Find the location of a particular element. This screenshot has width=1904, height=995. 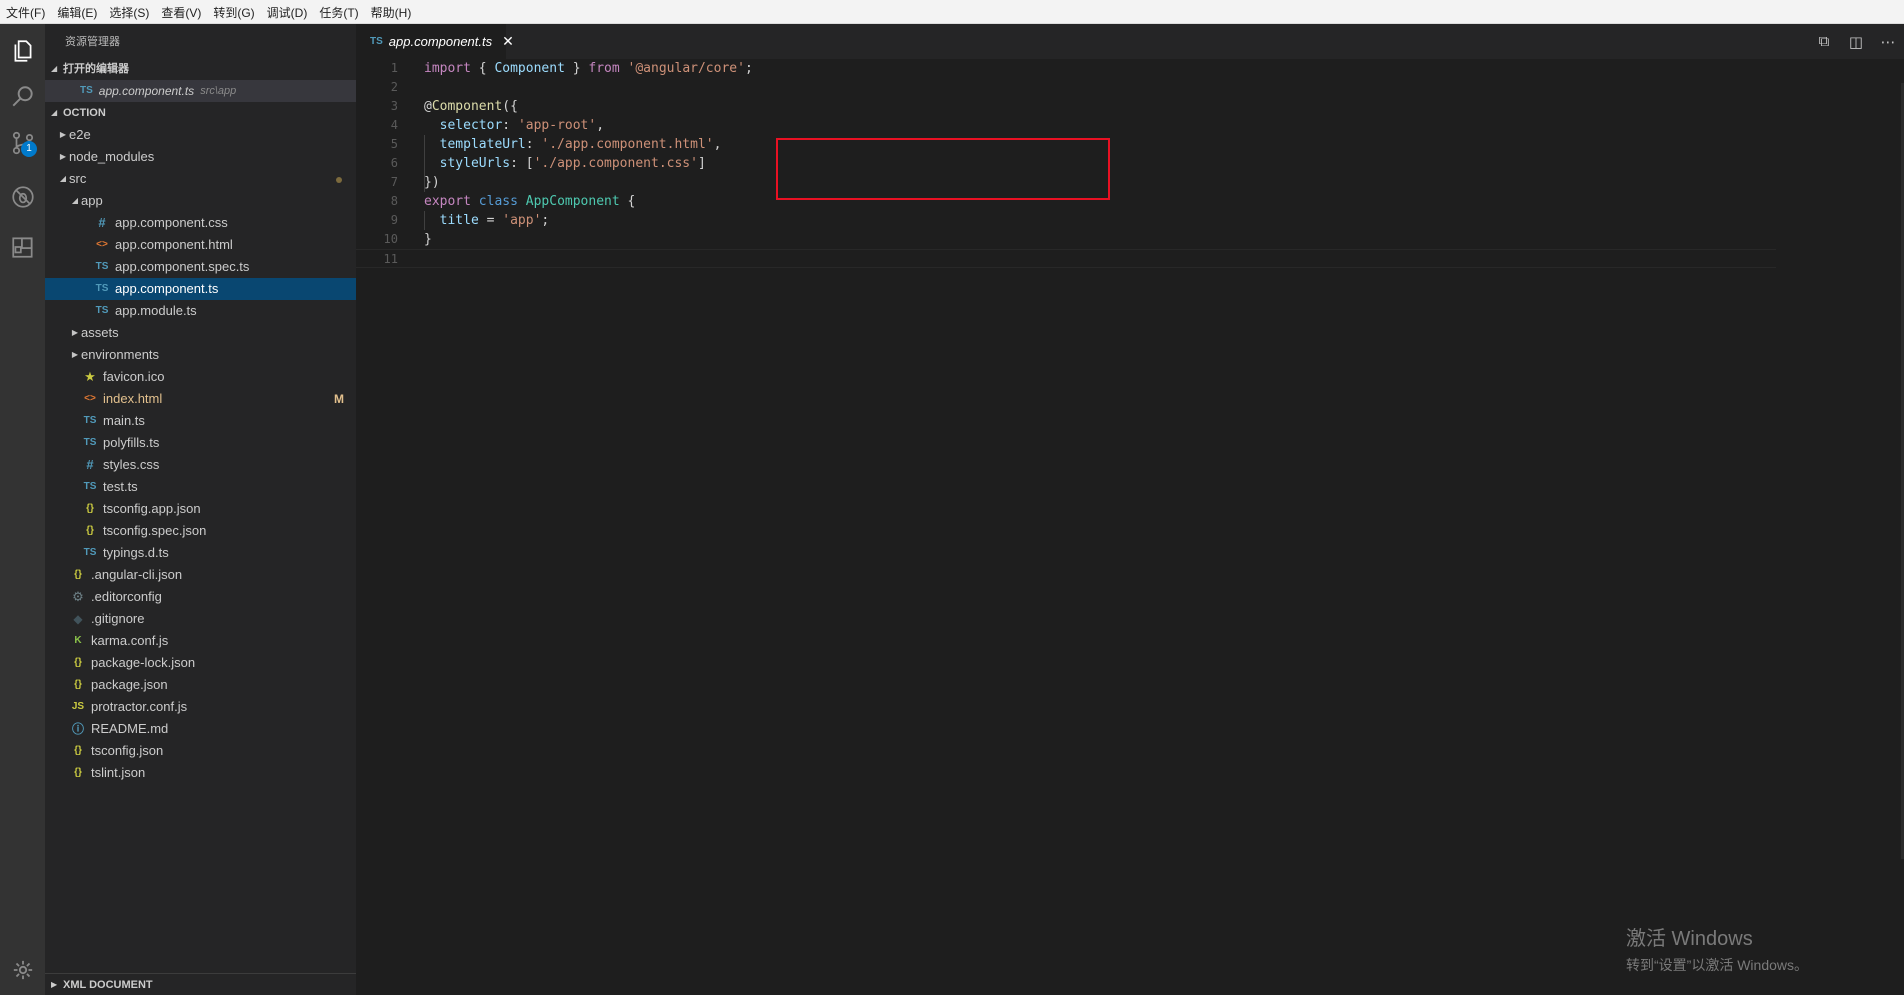

tree-item-label: app.module.ts is located at coordinates (156, 310).